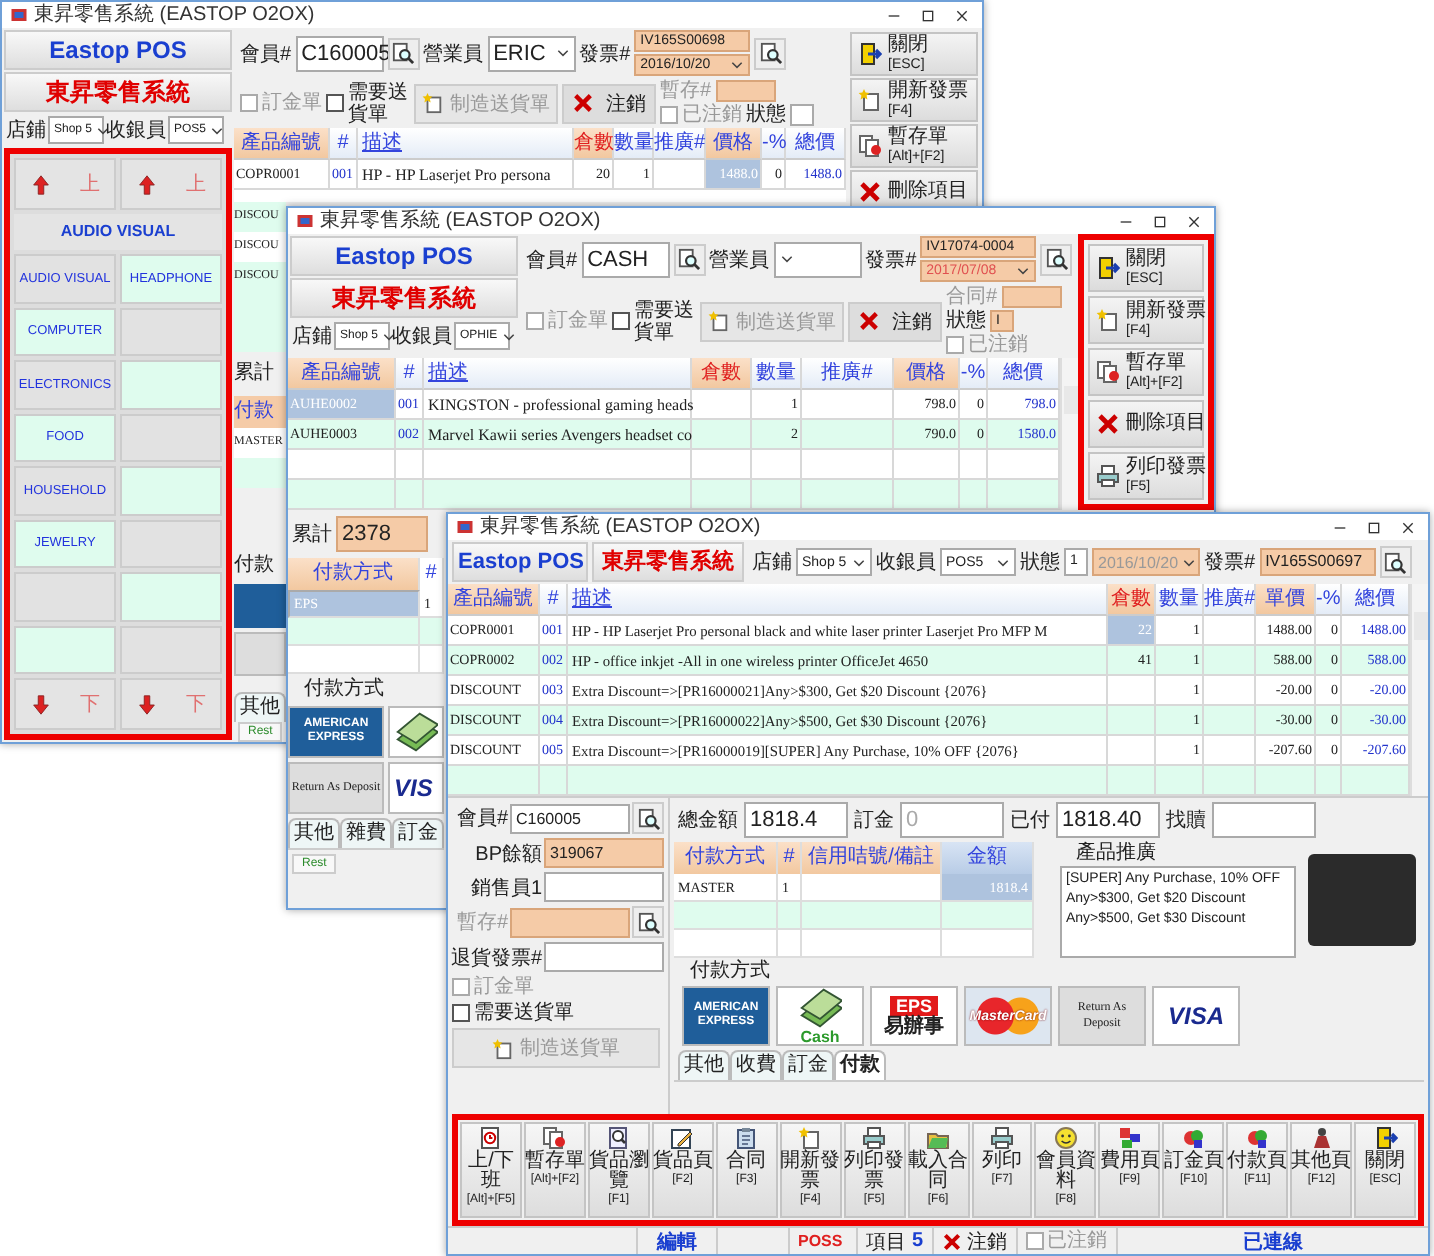 This screenshot has width=1434, height=1256. I want to click on tab: 付款, so click(860, 1065).